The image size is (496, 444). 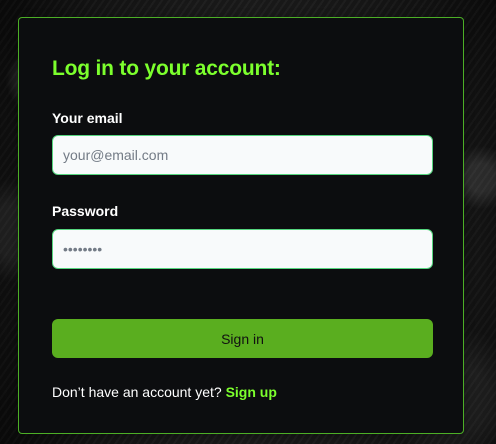 What do you see at coordinates (85, 211) in the screenshot?
I see `password-label: Password` at bounding box center [85, 211].